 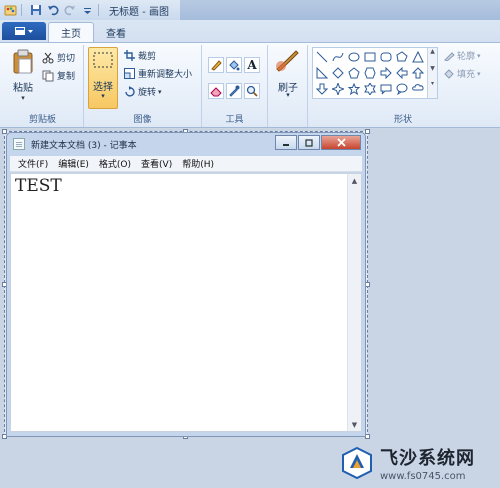 What do you see at coordinates (322, 89) in the screenshot?
I see `down-arrow-shape-icon` at bounding box center [322, 89].